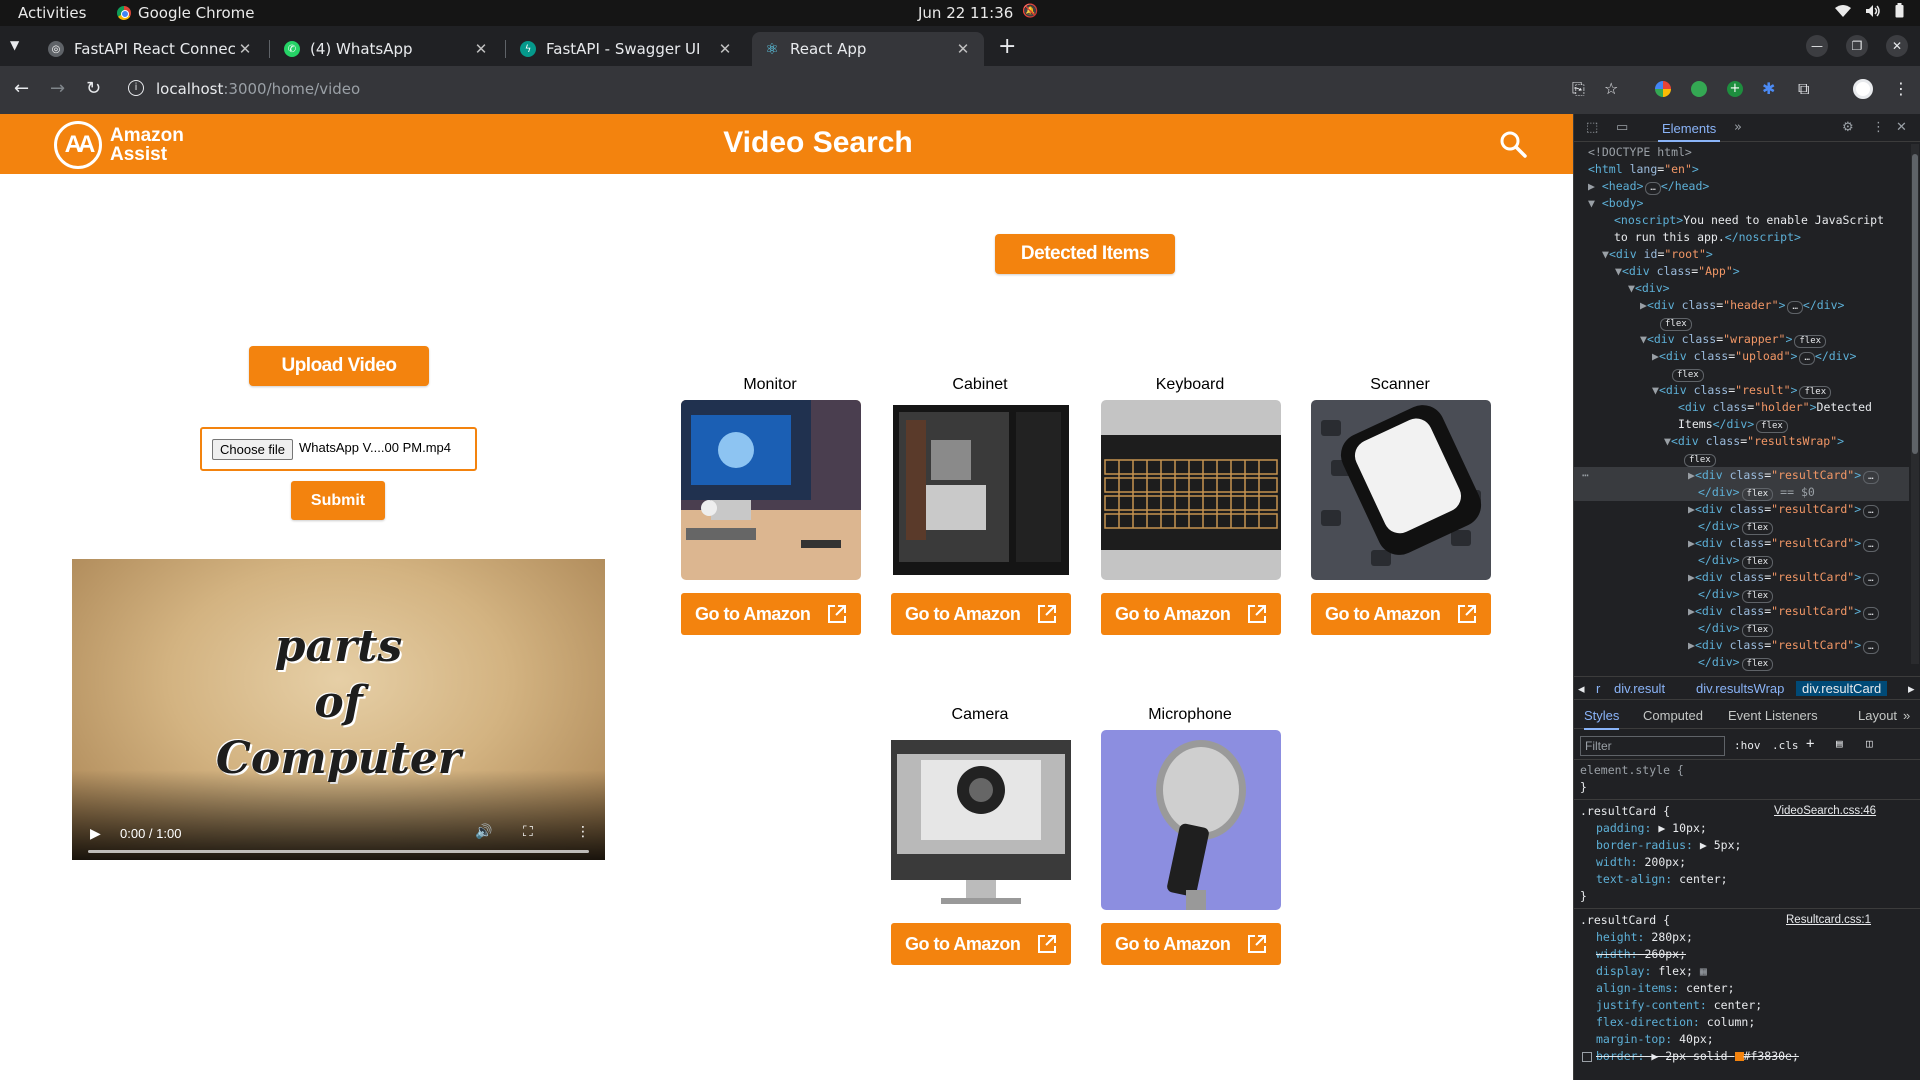 The height and width of the screenshot is (1080, 1920). Describe the element at coordinates (1513, 144) in the screenshot. I see `search-icon` at that location.